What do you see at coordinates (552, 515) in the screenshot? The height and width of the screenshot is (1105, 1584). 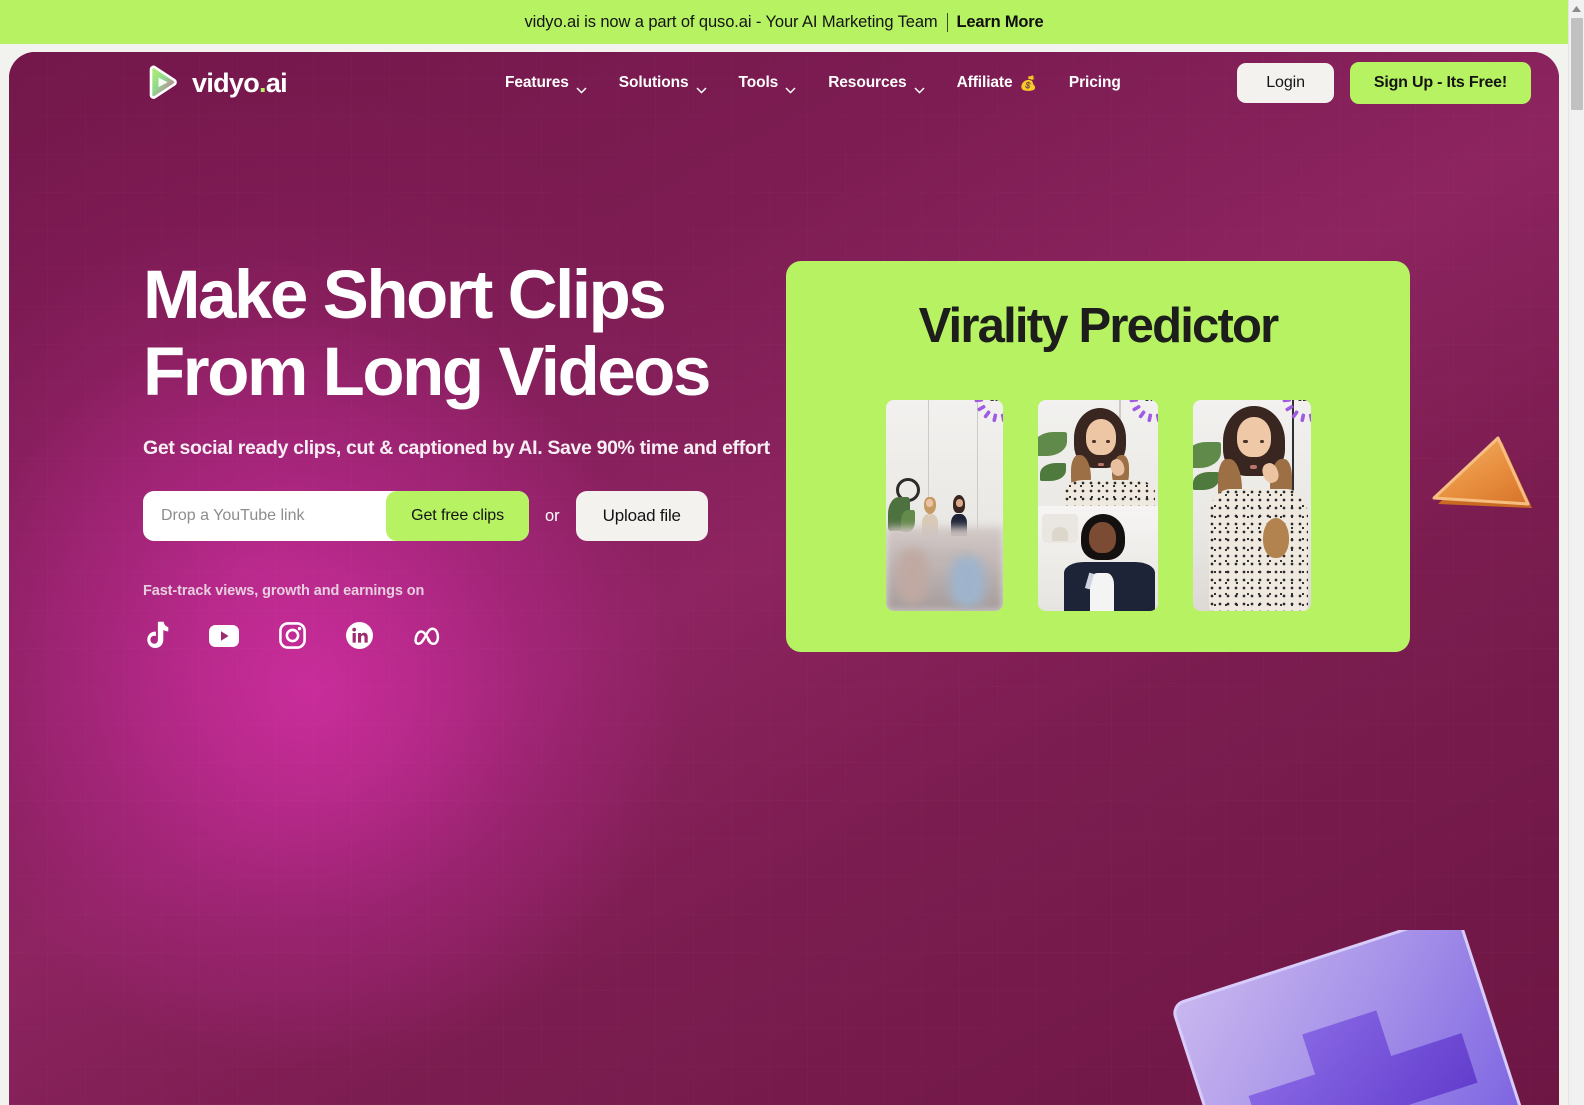 I see `or-label: or` at bounding box center [552, 515].